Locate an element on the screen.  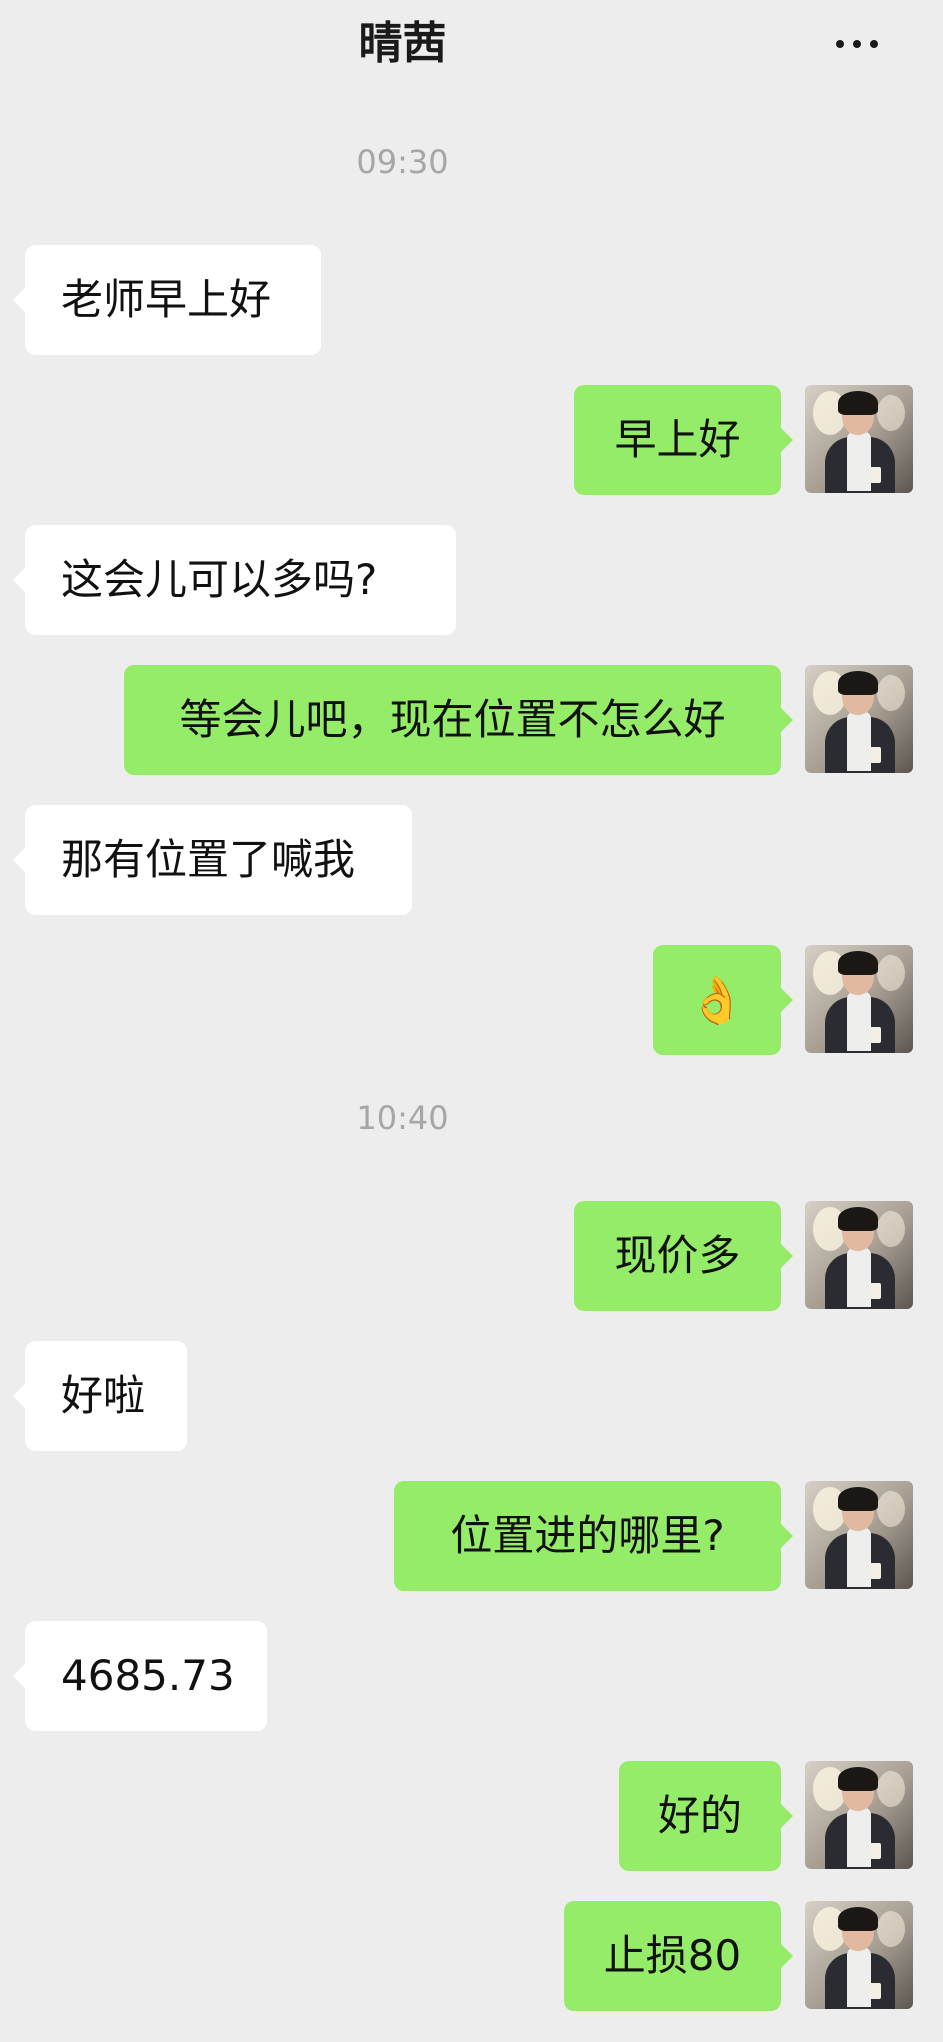
chat-title: 晴茜 is located at coordinates (402, 43).